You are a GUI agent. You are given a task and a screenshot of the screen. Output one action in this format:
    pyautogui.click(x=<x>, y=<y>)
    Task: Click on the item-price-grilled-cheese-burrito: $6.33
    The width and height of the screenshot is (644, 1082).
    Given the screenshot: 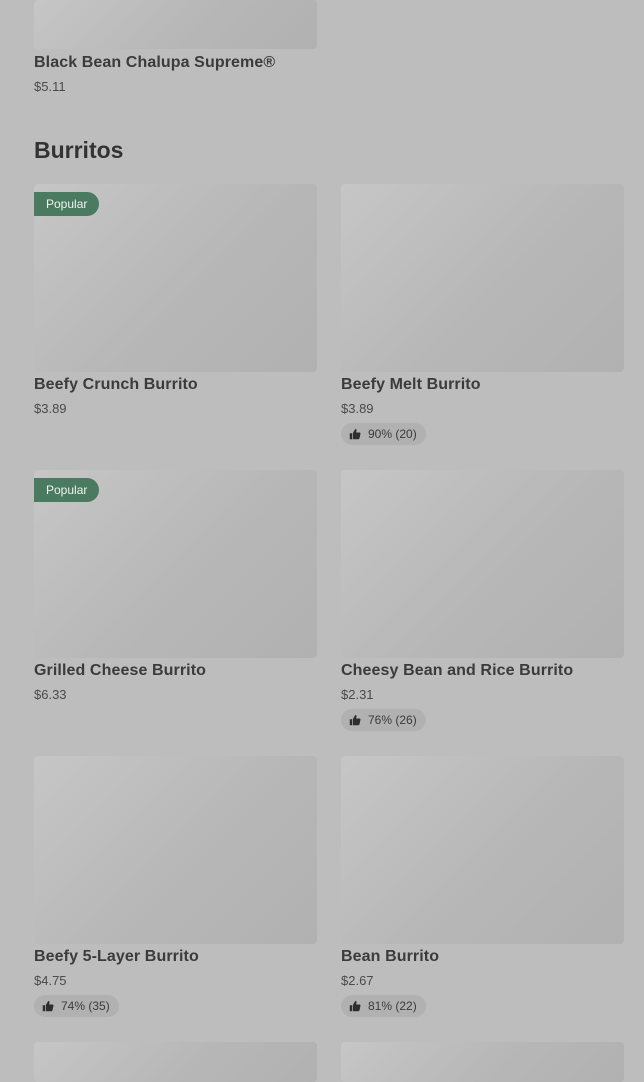 What is the action you would take?
    pyautogui.click(x=50, y=694)
    